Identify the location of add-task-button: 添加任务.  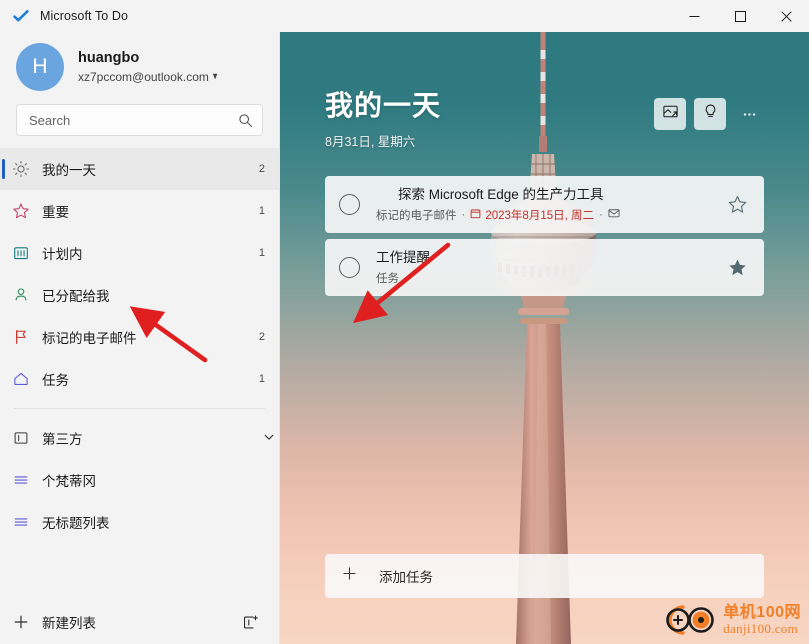
(544, 576).